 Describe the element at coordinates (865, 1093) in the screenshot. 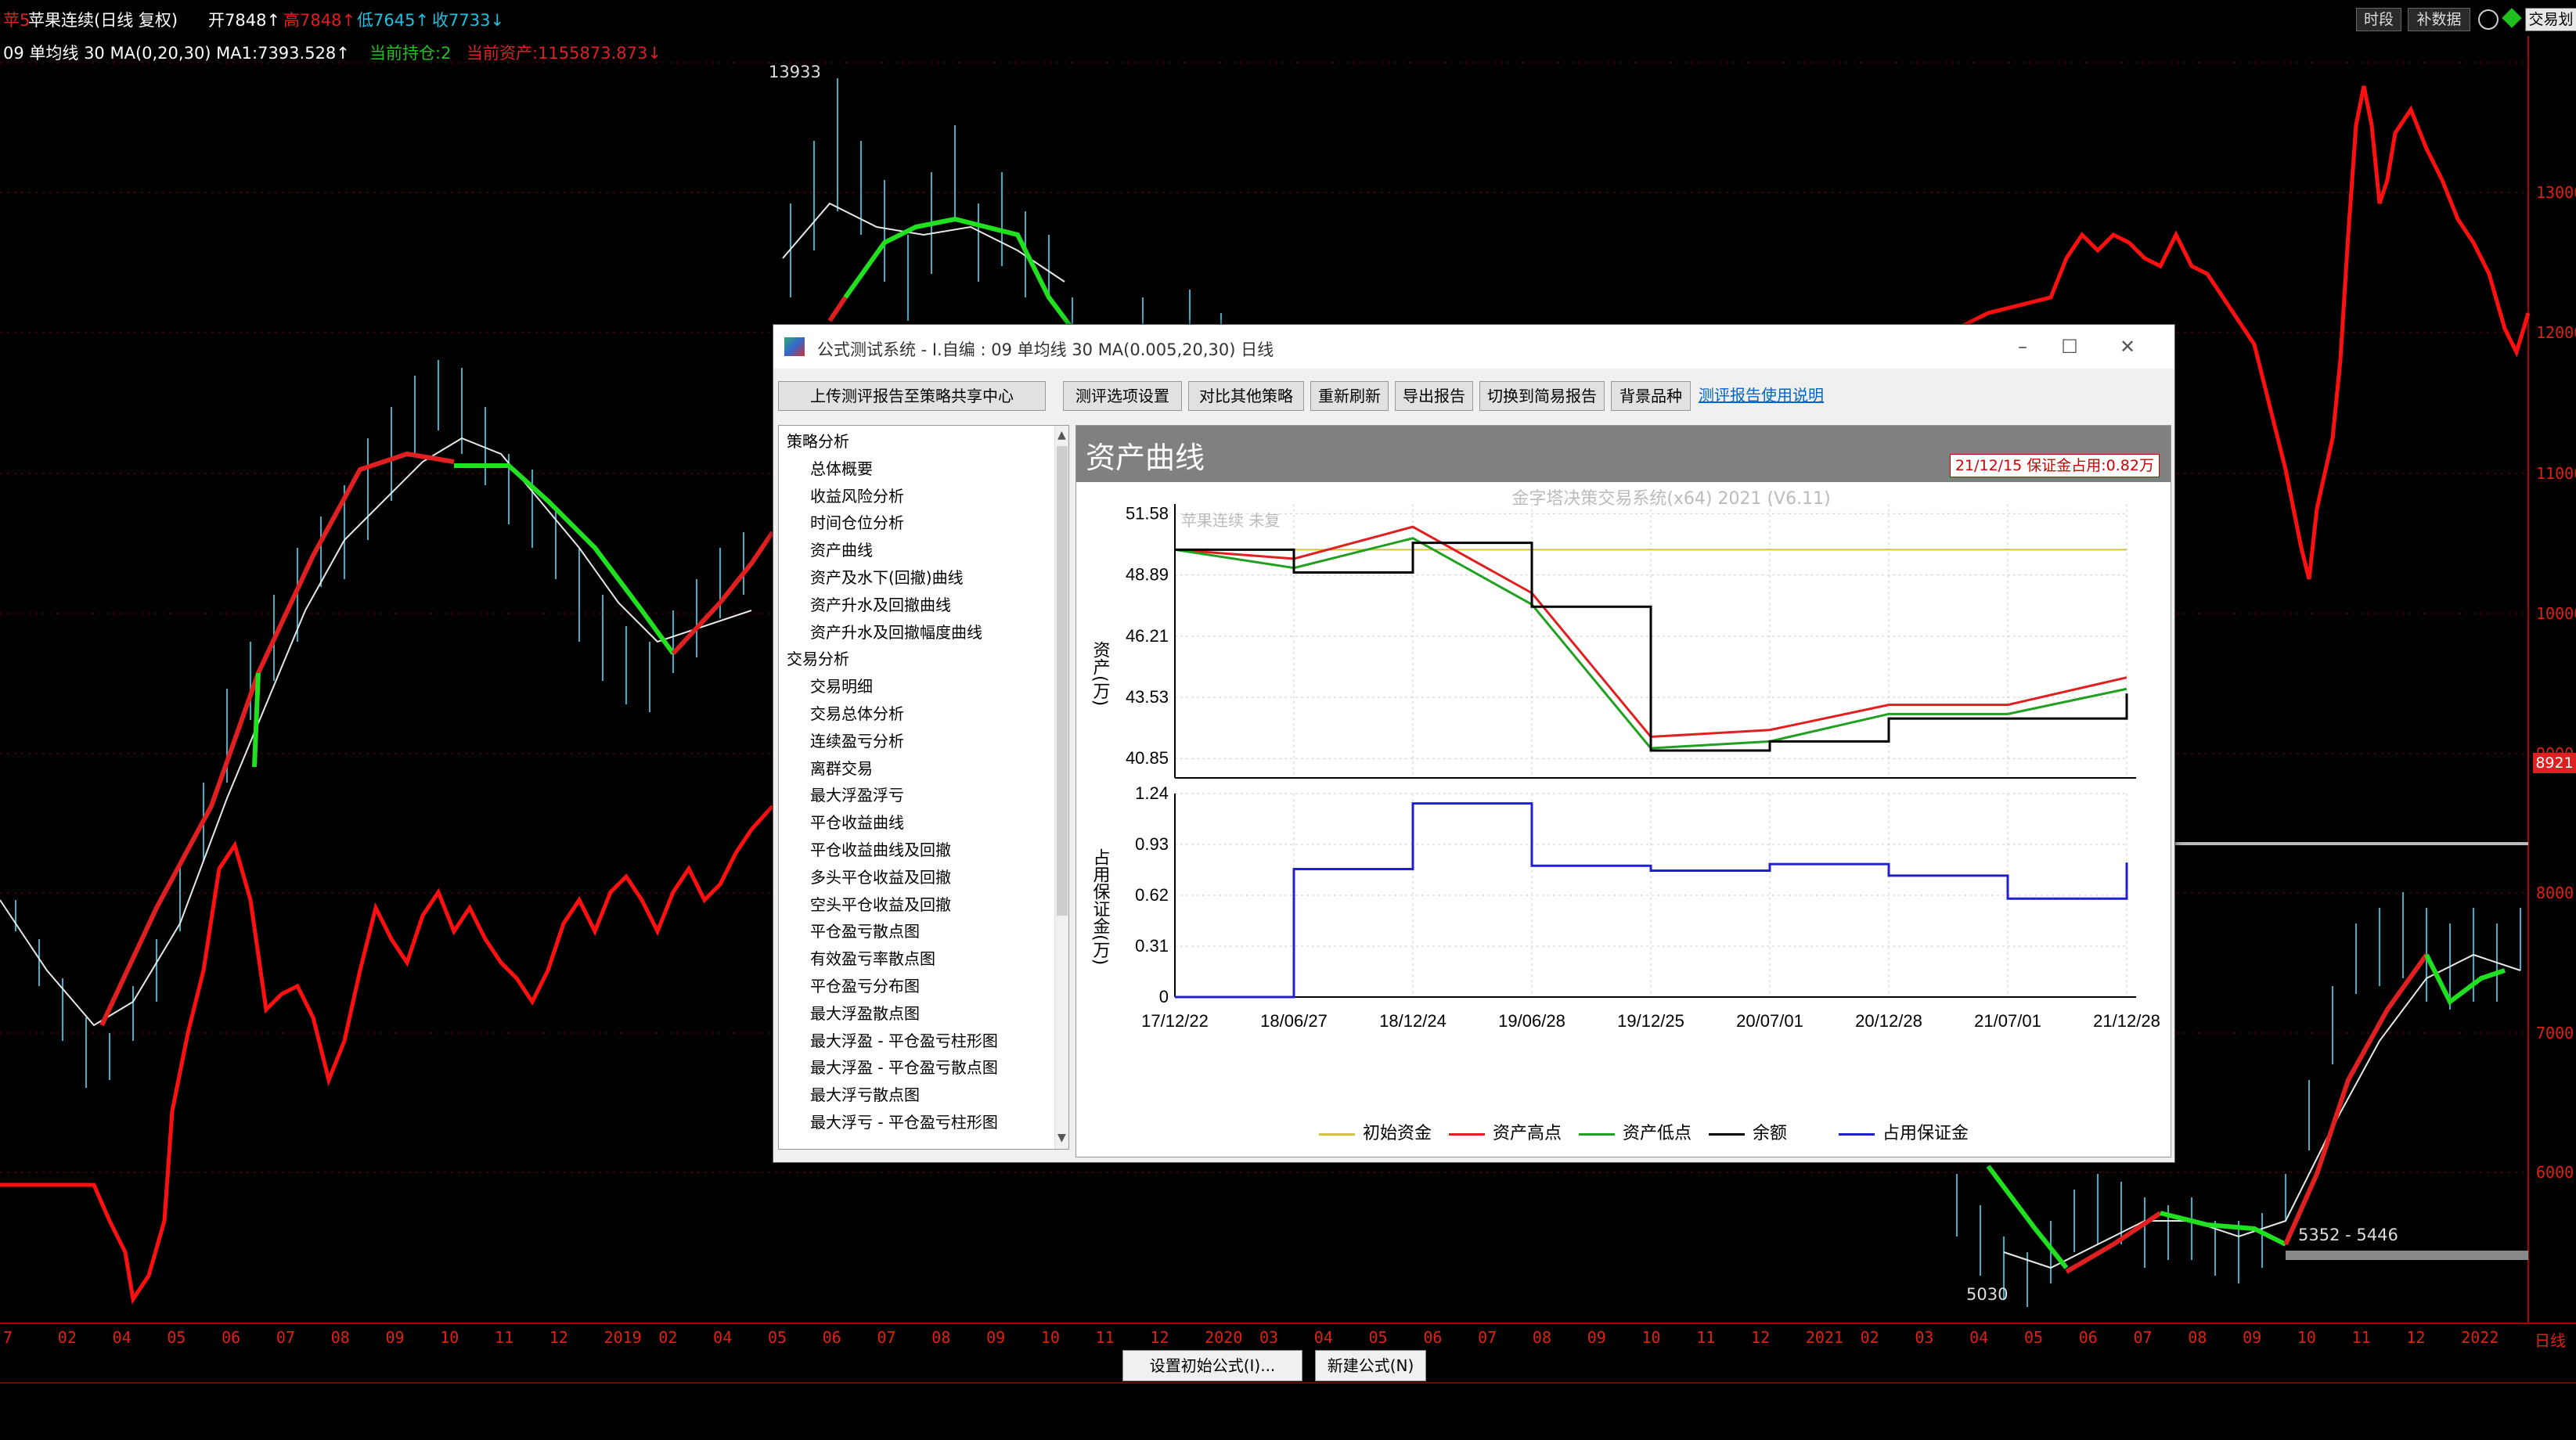

I see `tree-item: 最大浮亏散点图` at that location.